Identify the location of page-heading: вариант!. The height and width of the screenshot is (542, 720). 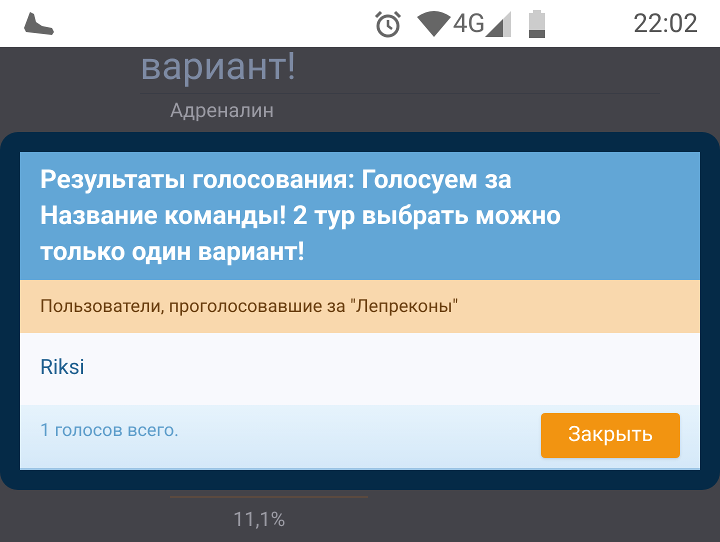
(218, 67).